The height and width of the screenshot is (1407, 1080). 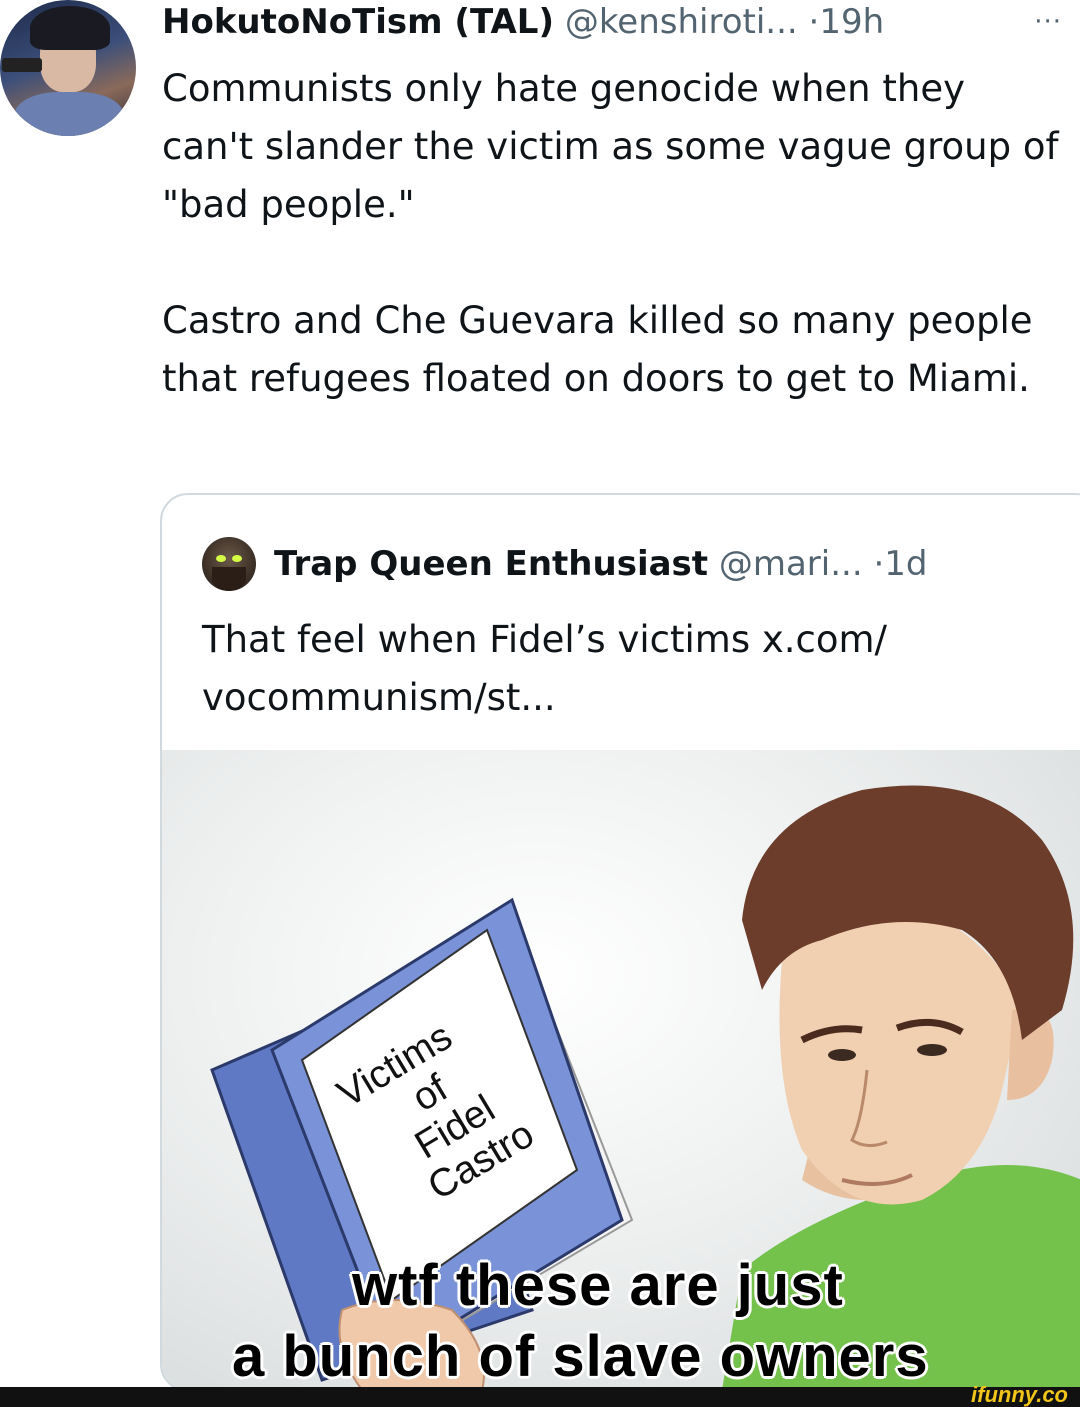 I want to click on quoted-tweet-header: Trap Queen Enthusiast @mari... ·1d, so click(x=601, y=564).